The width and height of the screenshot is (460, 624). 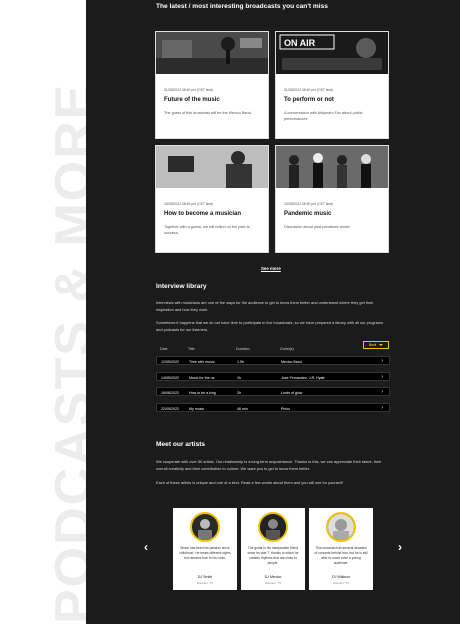 What do you see at coordinates (292, 392) in the screenshot?
I see `row-guests: Lords of glow` at bounding box center [292, 392].